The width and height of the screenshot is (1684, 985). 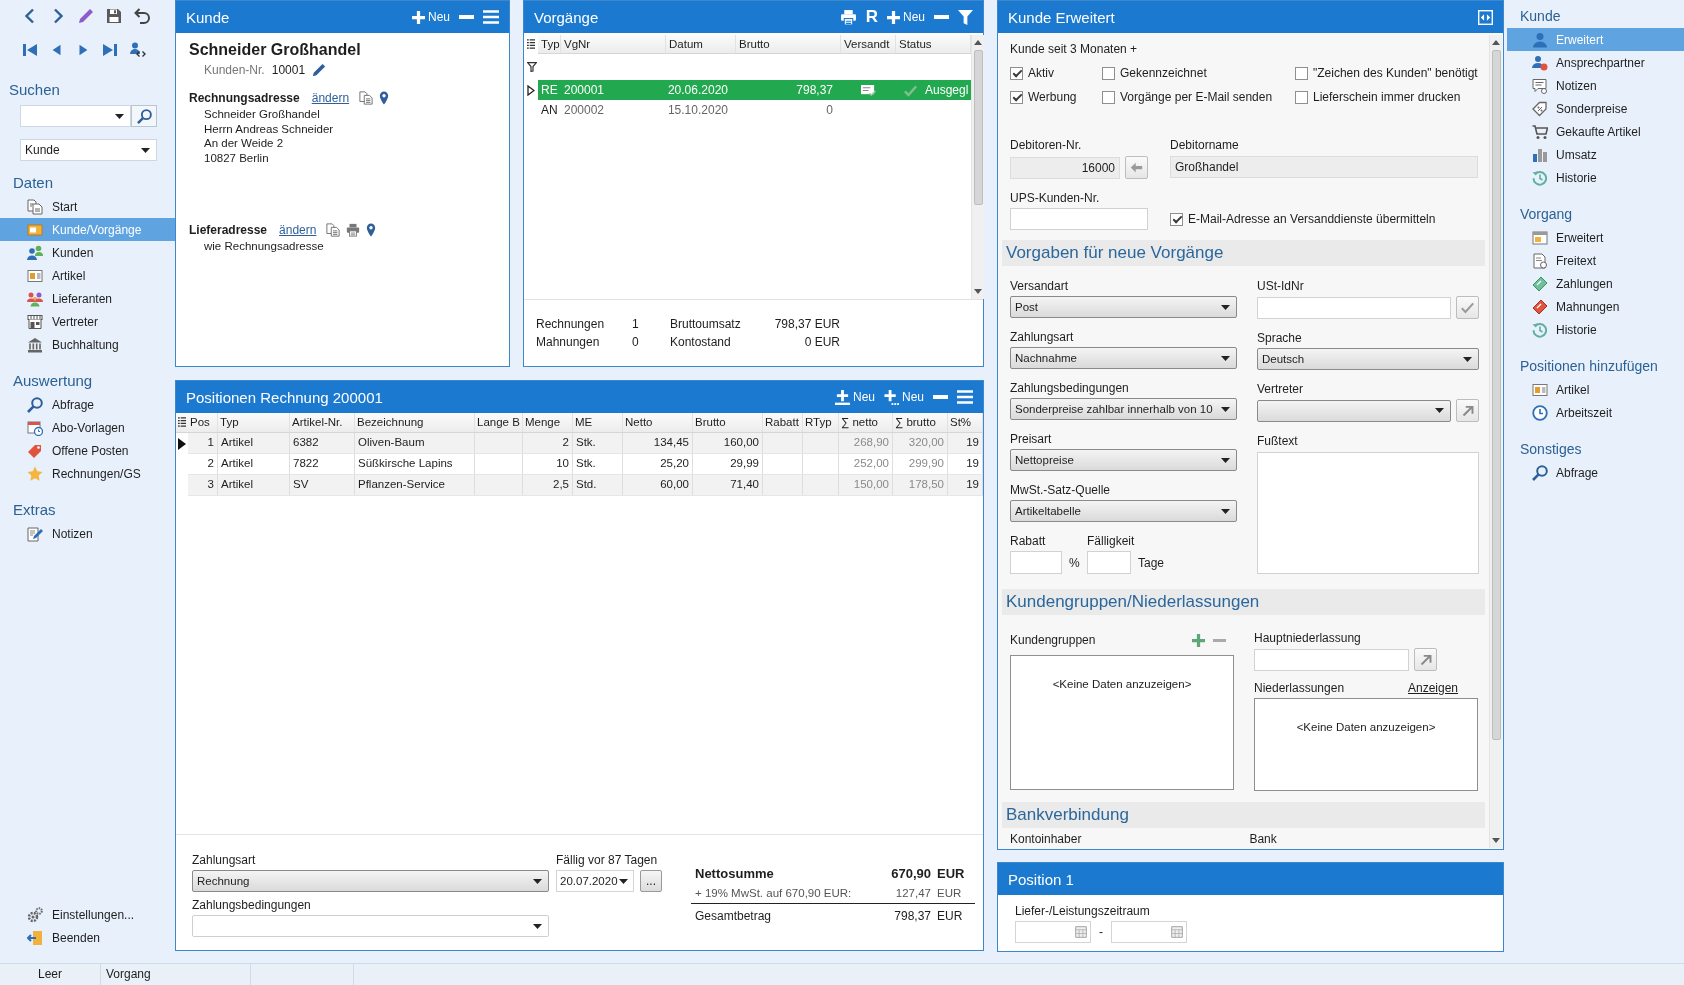 I want to click on table-row: 1 Artikel 6382 Oliven-Baum 2 Stk. 134,45 160,00 268,90 320,00 19, so click(x=579, y=443).